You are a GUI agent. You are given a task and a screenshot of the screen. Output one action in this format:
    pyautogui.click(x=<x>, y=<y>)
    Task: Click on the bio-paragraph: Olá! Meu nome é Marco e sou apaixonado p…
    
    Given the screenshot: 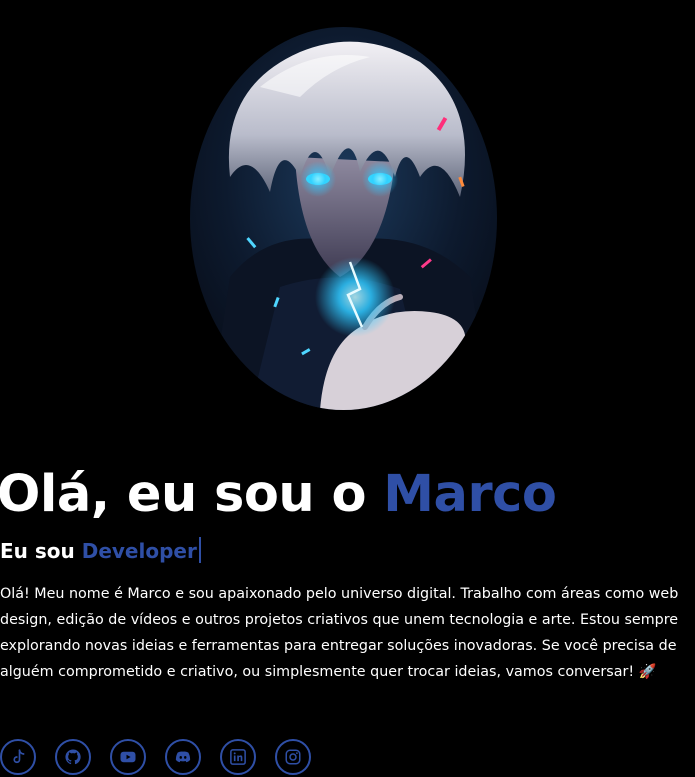 What is the action you would take?
    pyautogui.click(x=345, y=633)
    